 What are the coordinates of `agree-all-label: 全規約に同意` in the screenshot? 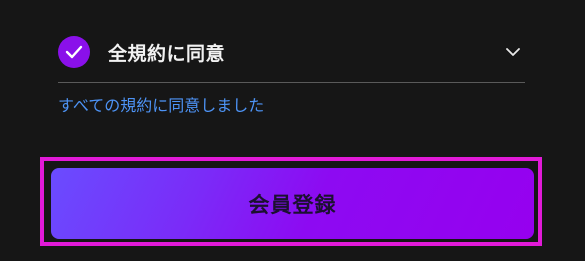 It's located at (167, 53).